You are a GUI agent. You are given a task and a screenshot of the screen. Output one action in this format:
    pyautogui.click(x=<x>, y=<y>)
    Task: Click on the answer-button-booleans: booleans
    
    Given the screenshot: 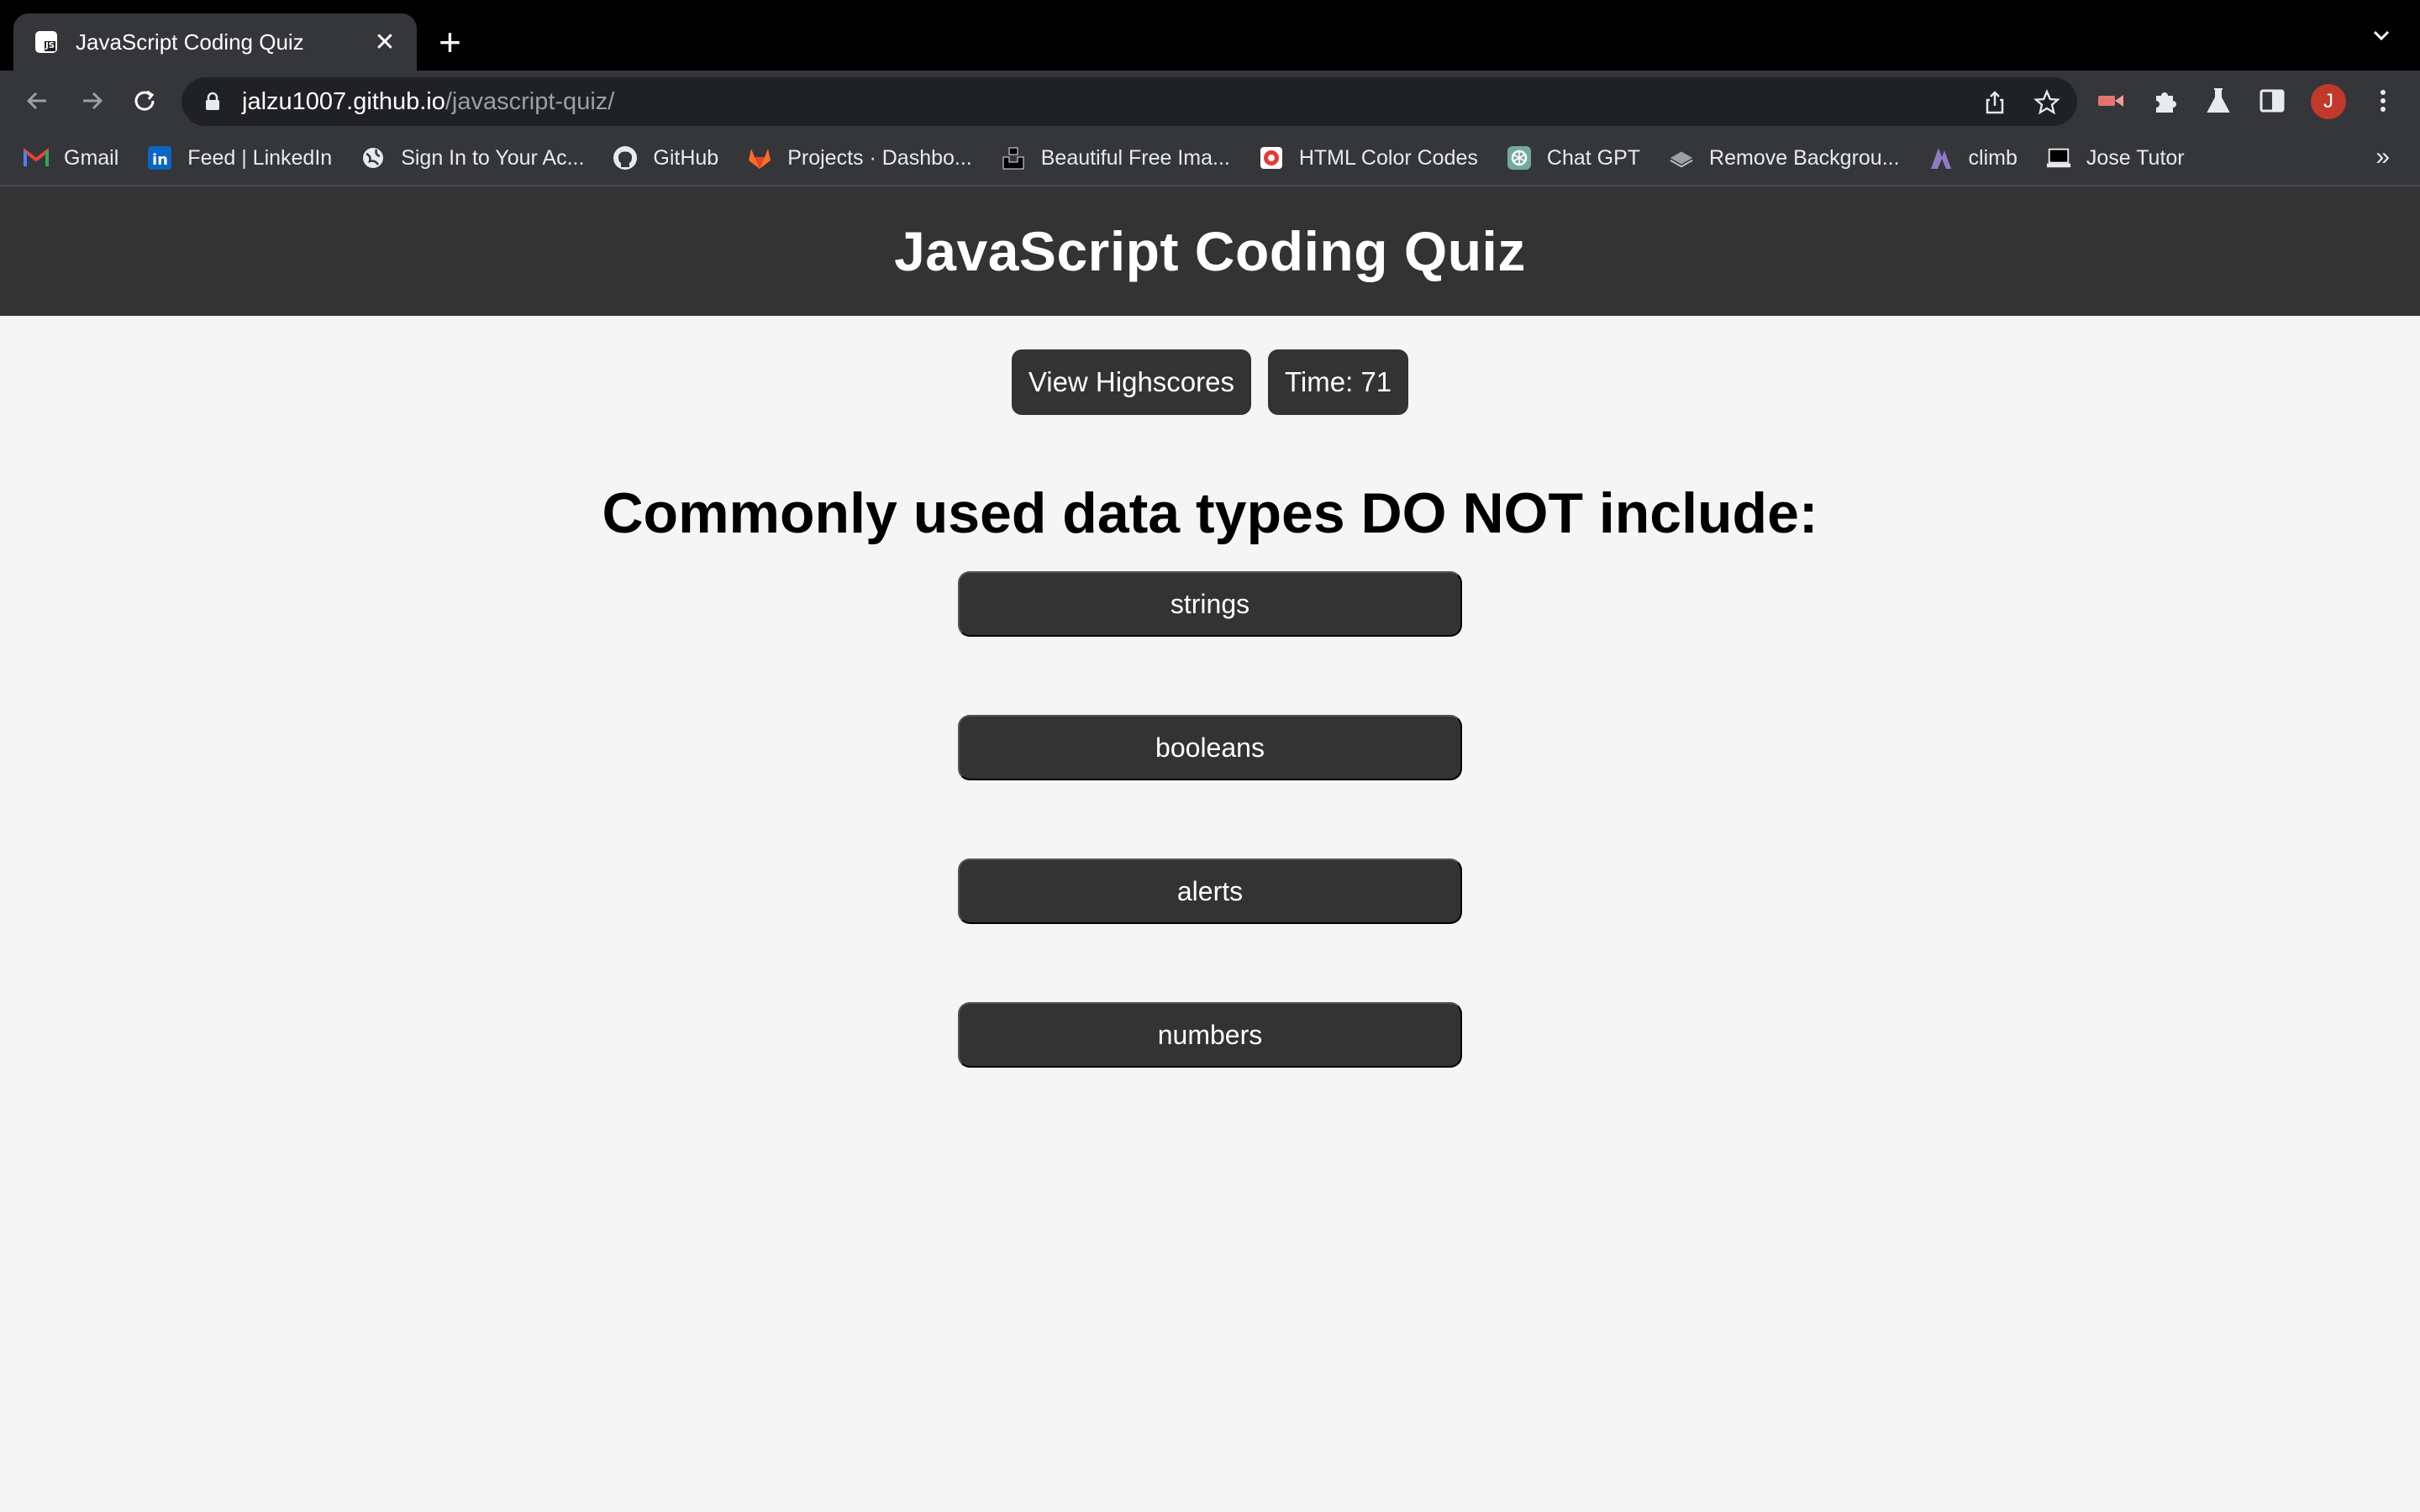 What is the action you would take?
    pyautogui.click(x=1210, y=747)
    